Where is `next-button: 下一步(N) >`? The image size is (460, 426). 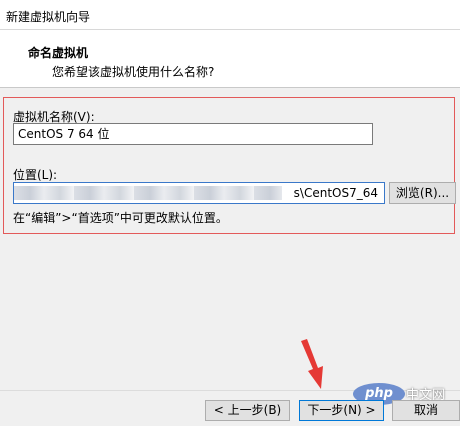
next-button: 下一步(N) > is located at coordinates (341, 410).